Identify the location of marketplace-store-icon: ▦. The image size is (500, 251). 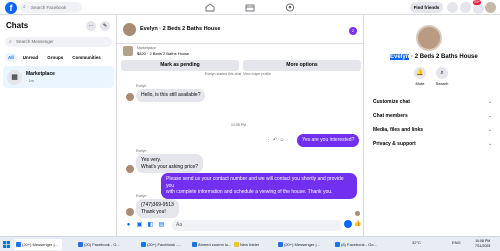
(14, 77).